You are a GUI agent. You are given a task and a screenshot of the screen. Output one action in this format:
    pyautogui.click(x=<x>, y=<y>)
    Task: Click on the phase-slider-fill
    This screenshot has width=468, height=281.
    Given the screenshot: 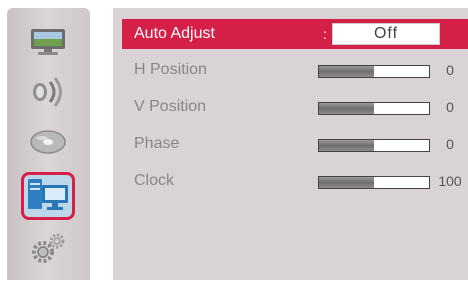 What is the action you would take?
    pyautogui.click(x=346, y=145)
    